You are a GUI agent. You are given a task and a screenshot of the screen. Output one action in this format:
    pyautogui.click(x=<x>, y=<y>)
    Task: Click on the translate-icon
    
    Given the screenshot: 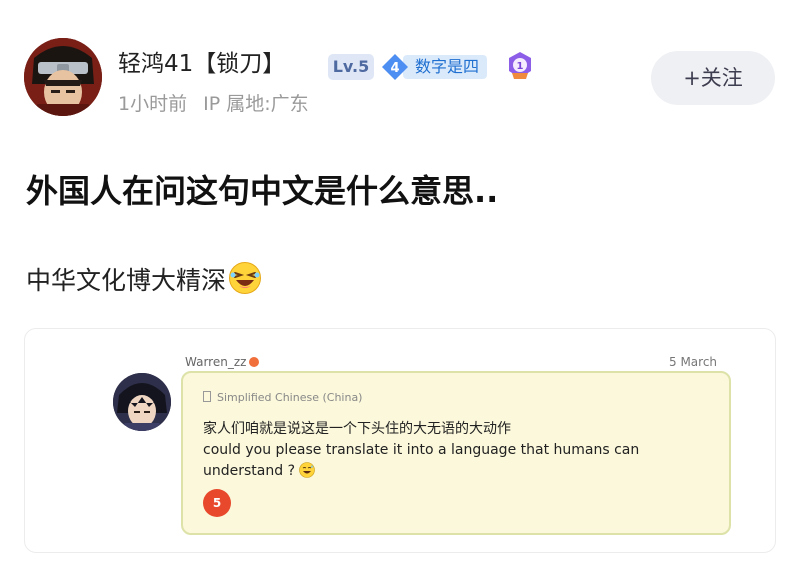 What is the action you would take?
    pyautogui.click(x=207, y=396)
    